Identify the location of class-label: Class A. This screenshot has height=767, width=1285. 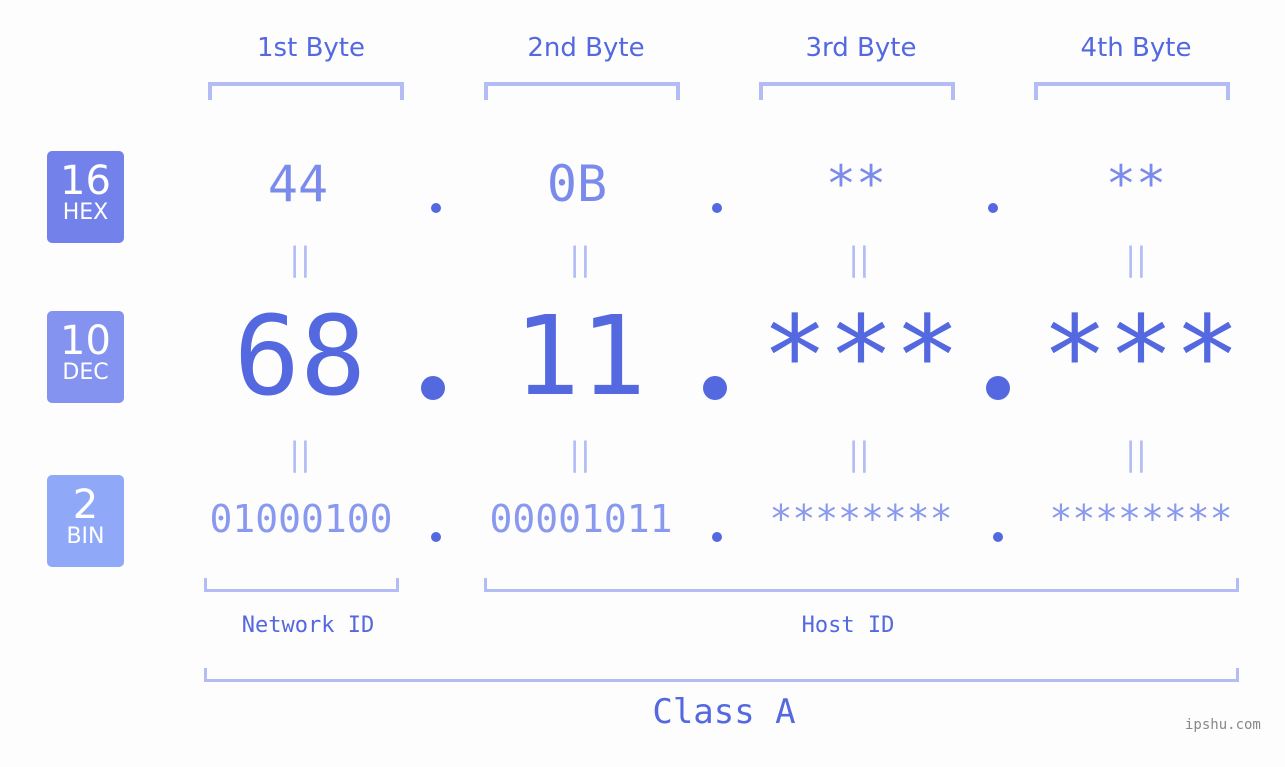
(724, 712).